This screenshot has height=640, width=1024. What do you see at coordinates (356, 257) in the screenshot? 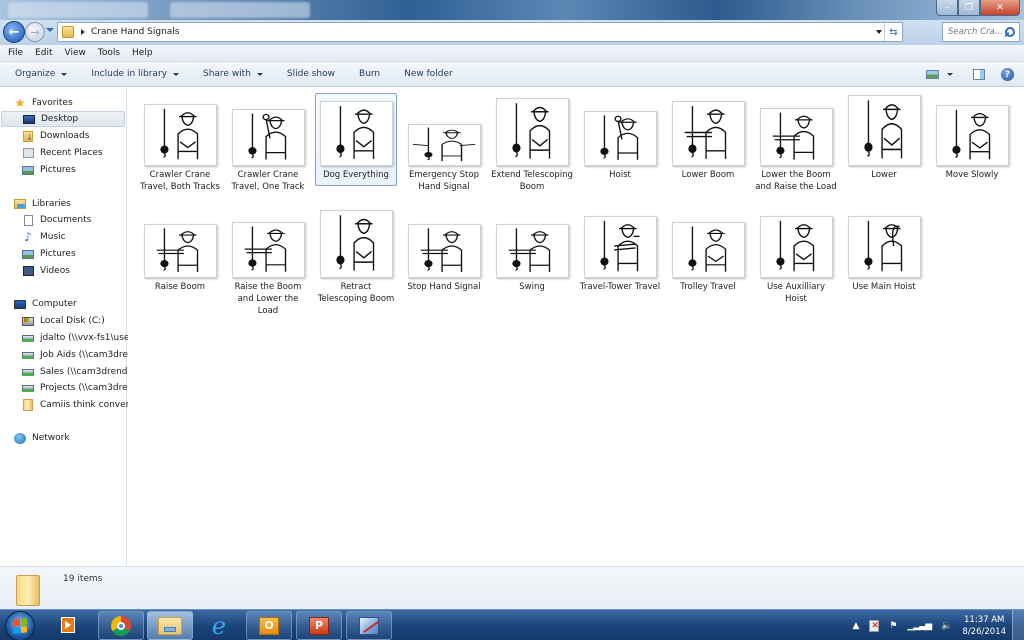
I see `file-item: Retract Telescoping Boom` at bounding box center [356, 257].